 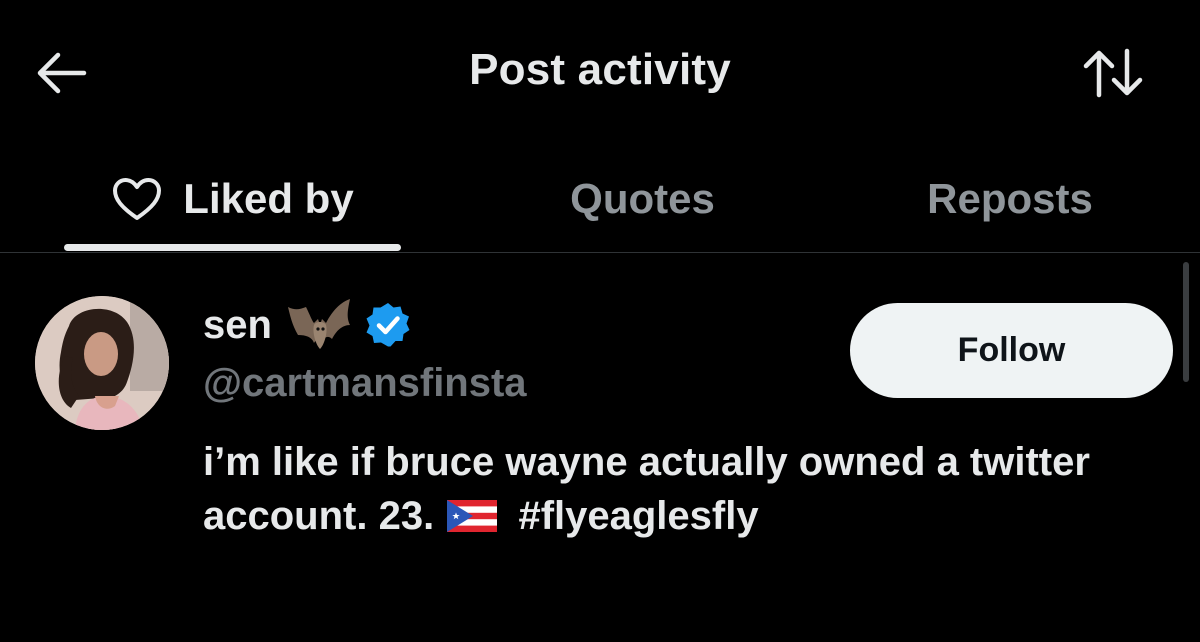 I want to click on page-title: Post activity, so click(x=600, y=69).